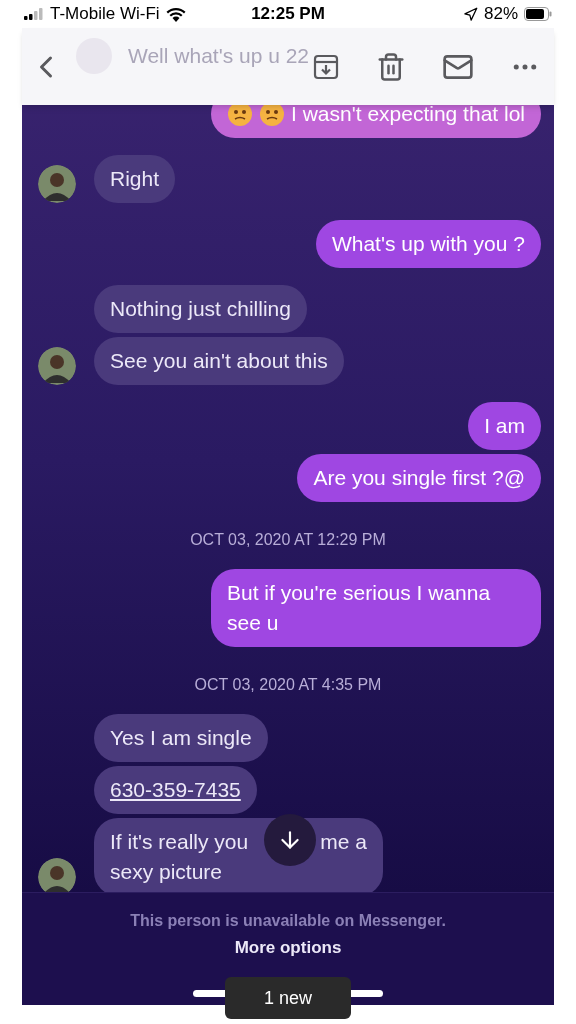  I want to click on message-text: I wasn't expecting that lol, so click(408, 114).